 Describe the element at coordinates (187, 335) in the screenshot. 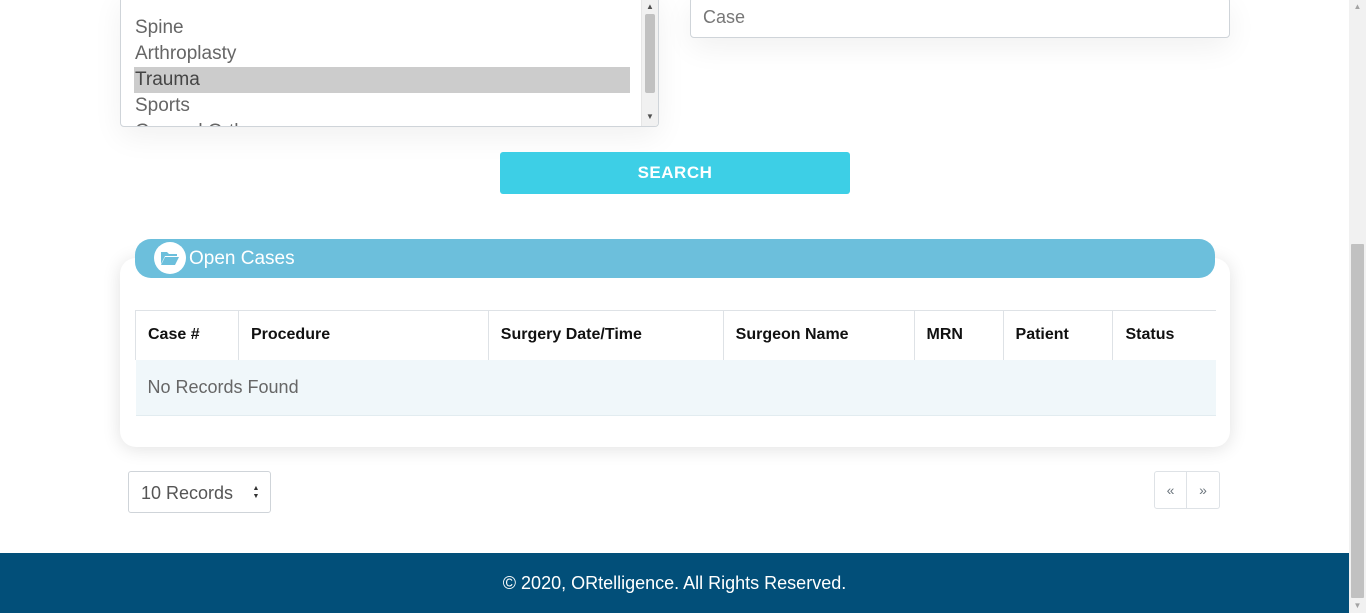

I see `column-header-case-number: Case #` at that location.